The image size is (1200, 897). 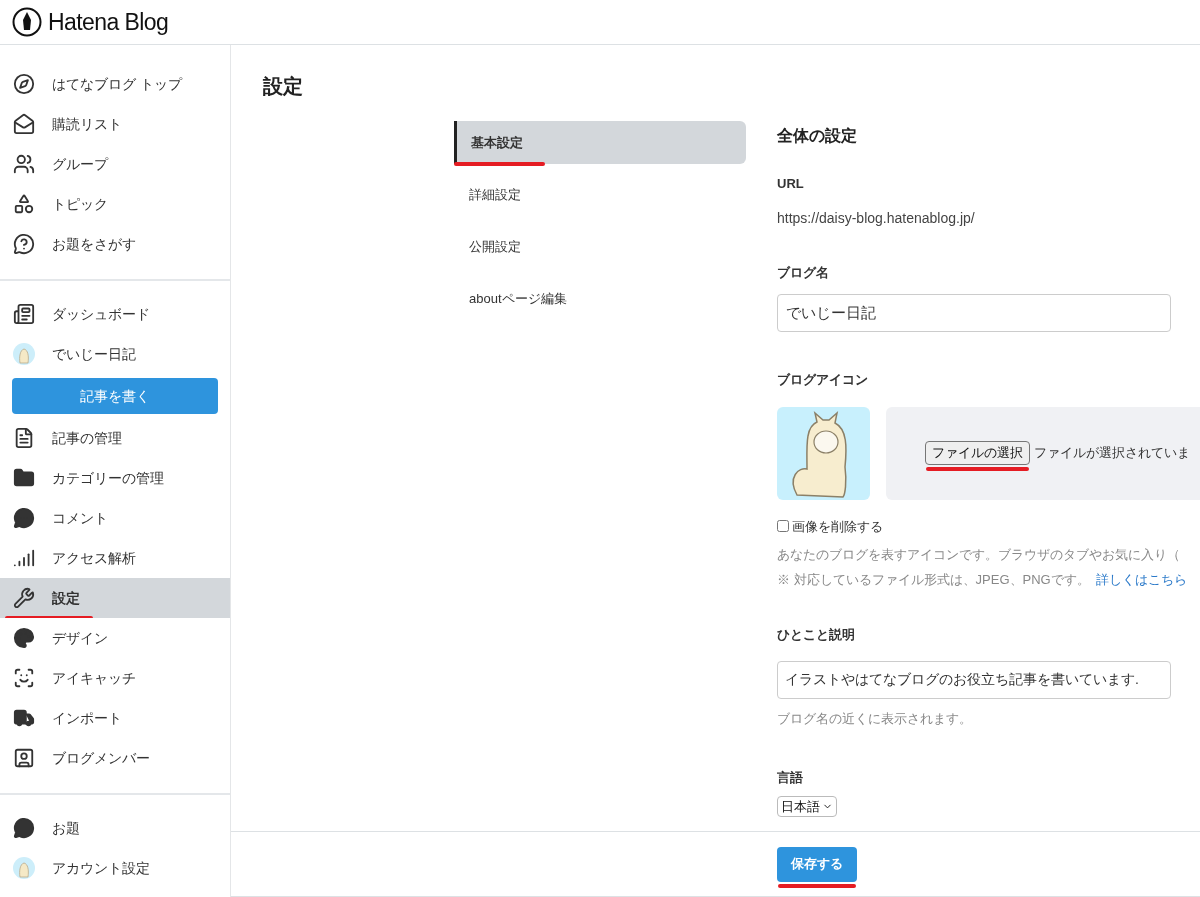 What do you see at coordinates (283, 86) in the screenshot?
I see `page-title: 設定` at bounding box center [283, 86].